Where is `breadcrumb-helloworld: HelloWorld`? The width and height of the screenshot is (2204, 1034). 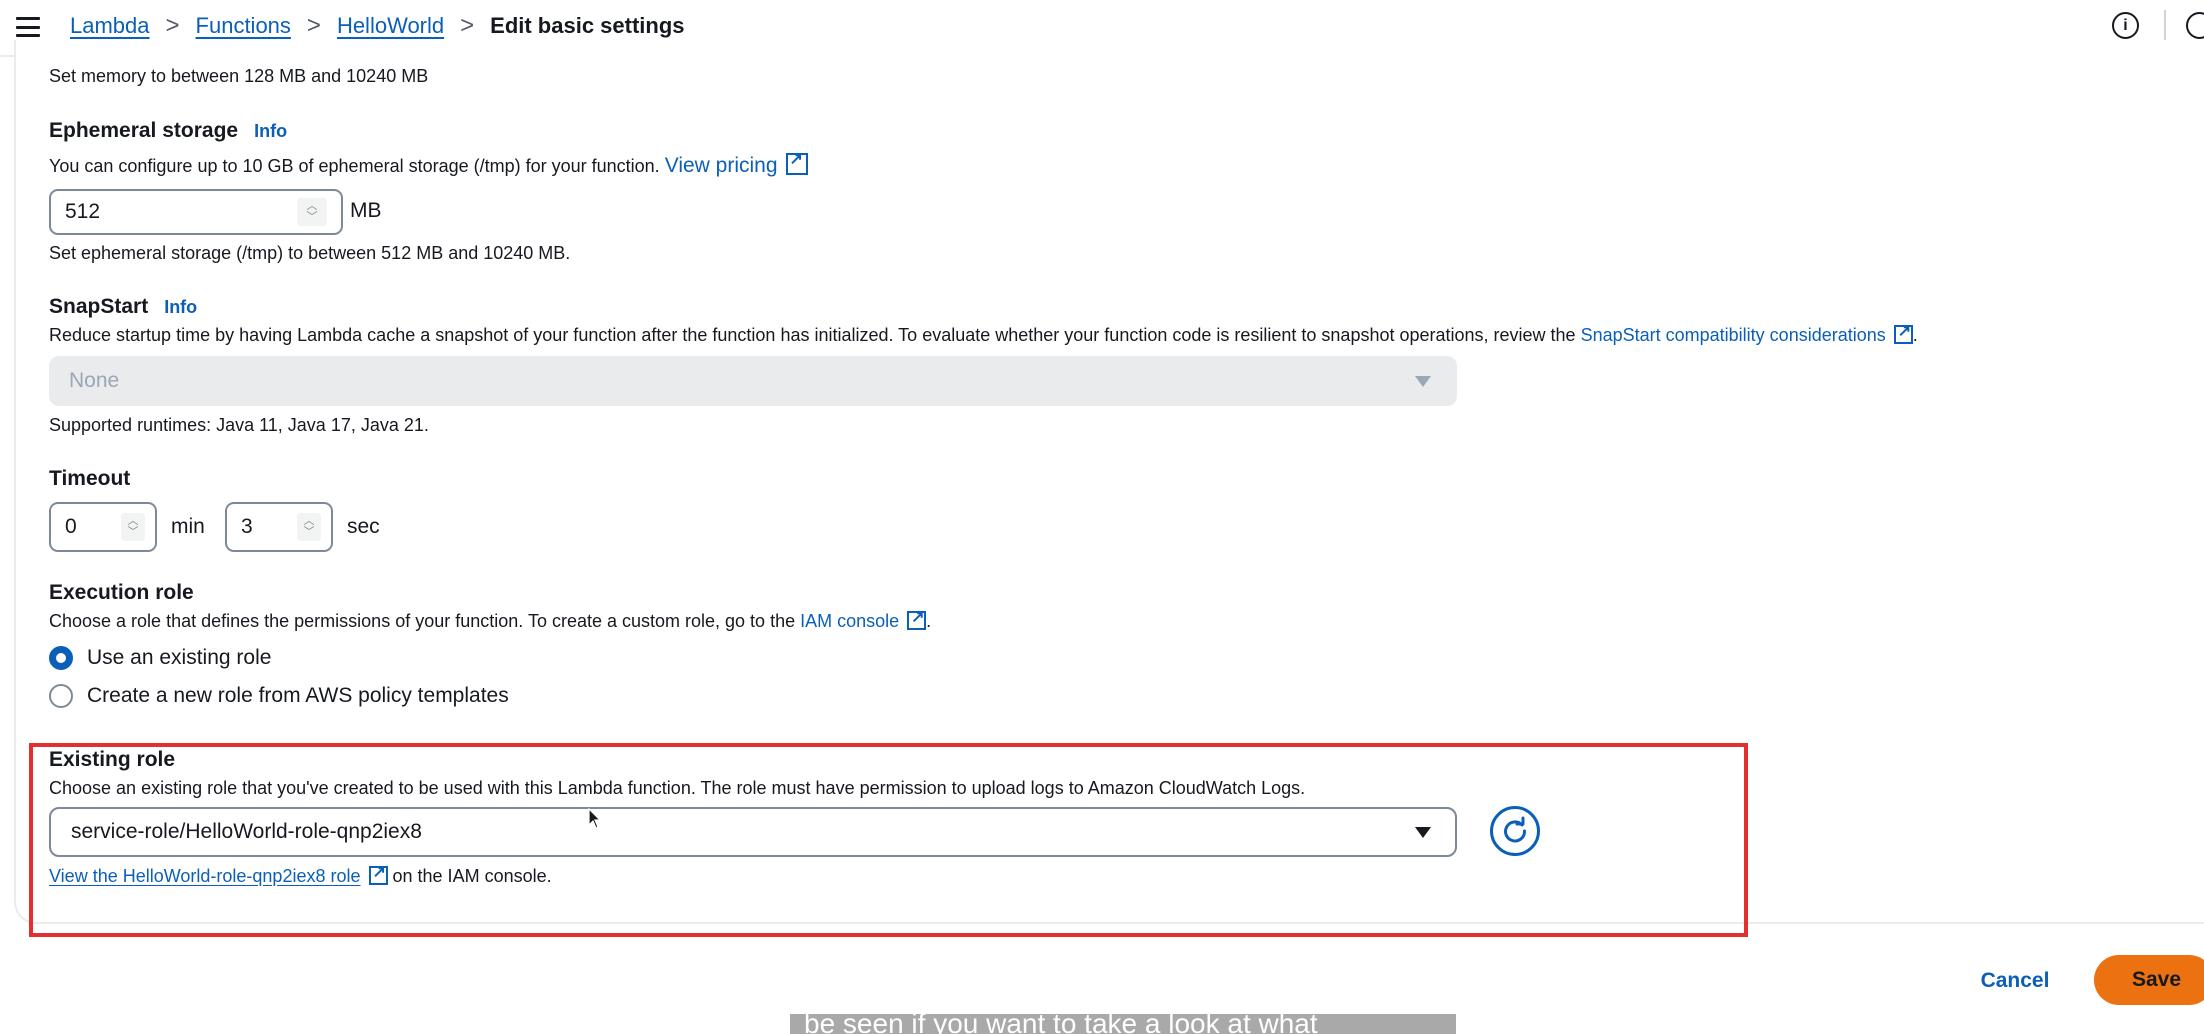
breadcrumb-helloworld: HelloWorld is located at coordinates (390, 26).